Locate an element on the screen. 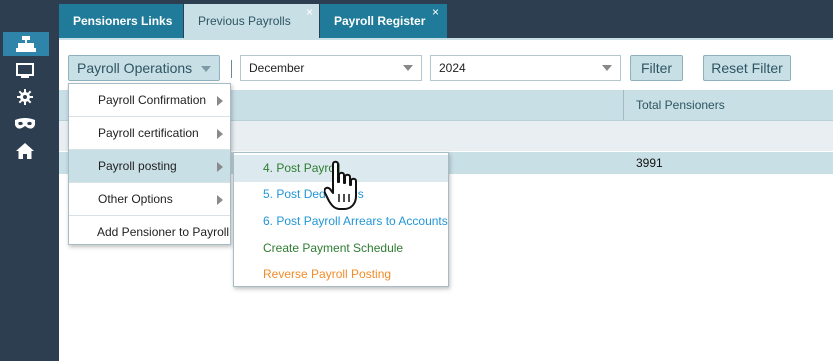 The width and height of the screenshot is (833, 361). reset-filter-button: Reset Filter is located at coordinates (747, 68).